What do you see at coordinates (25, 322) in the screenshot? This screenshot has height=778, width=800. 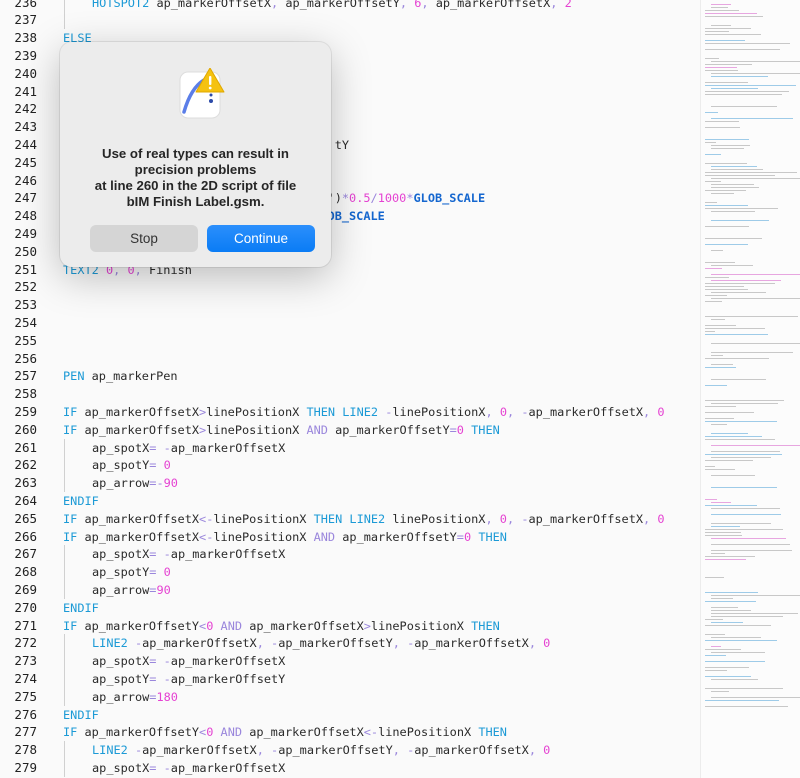 I see `line-number: 254` at bounding box center [25, 322].